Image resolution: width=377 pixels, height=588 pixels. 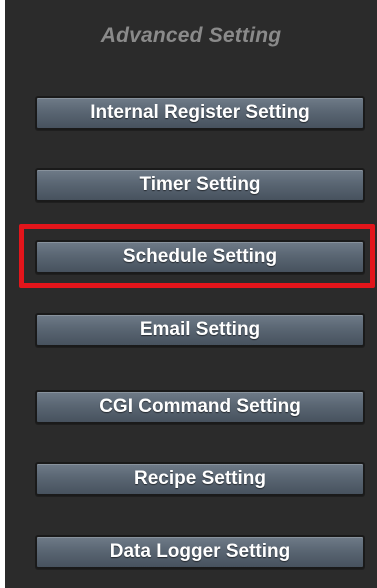 What do you see at coordinates (200, 185) in the screenshot?
I see `timer-setting-button: Timer Setting` at bounding box center [200, 185].